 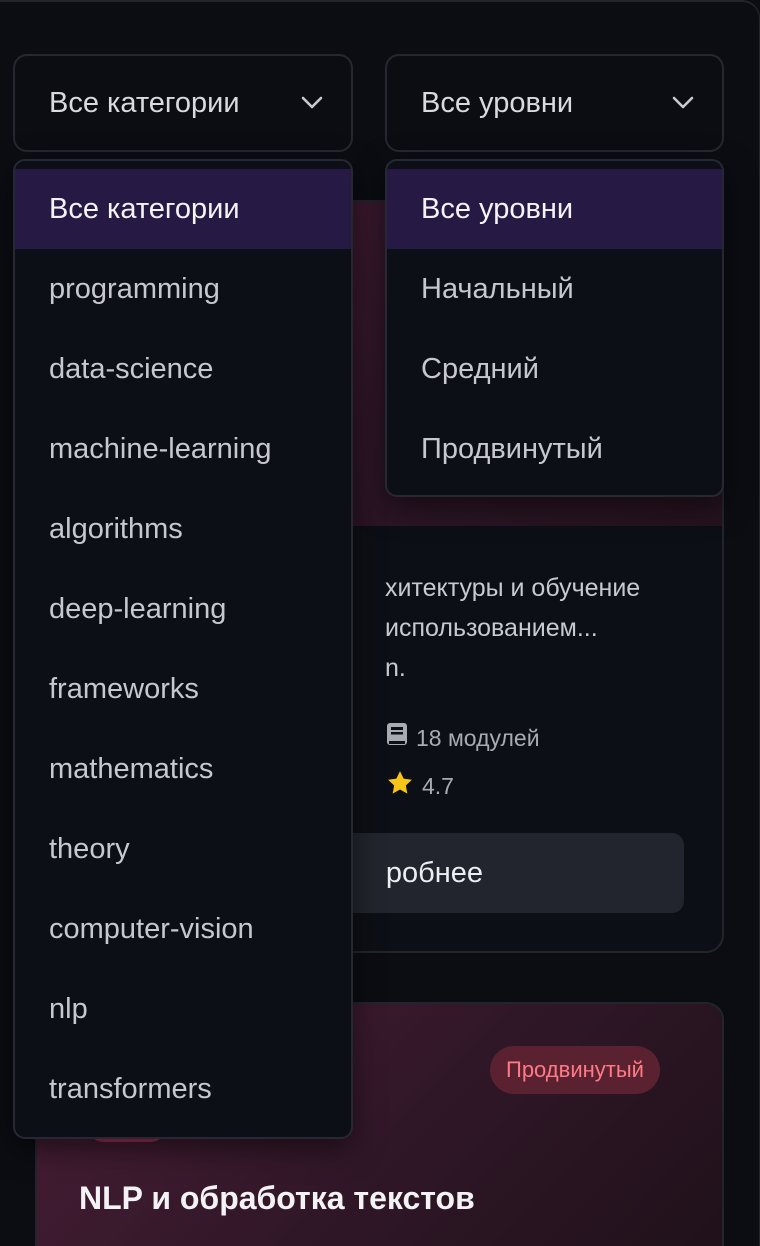 I want to click on level-dropdown: Все уровни Начальный Средний Продвинутый, so click(x=554, y=328).